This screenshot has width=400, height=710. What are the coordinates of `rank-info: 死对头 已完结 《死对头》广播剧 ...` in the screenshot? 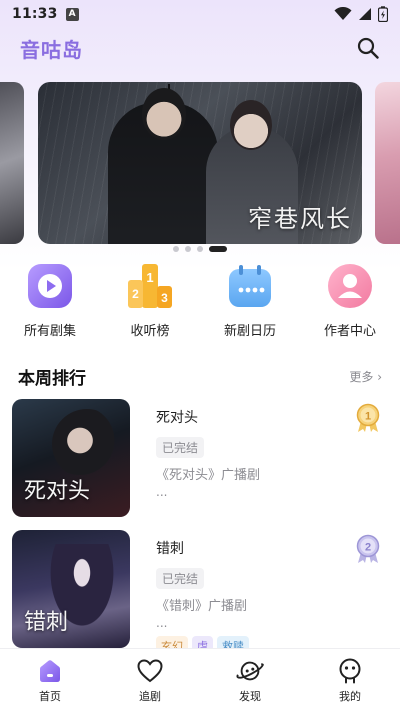 It's located at (251, 453).